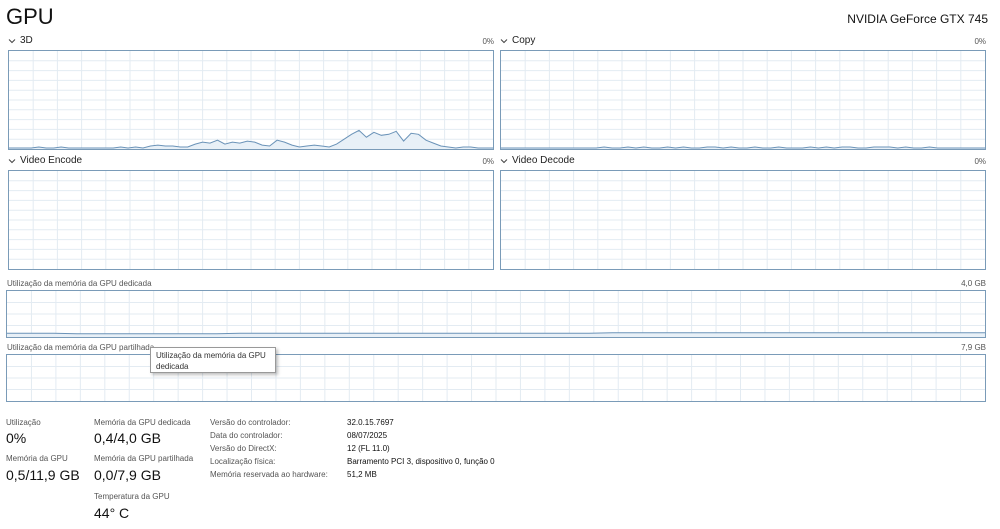 The height and width of the screenshot is (529, 1000). I want to click on page-title: GPU, so click(30, 16).